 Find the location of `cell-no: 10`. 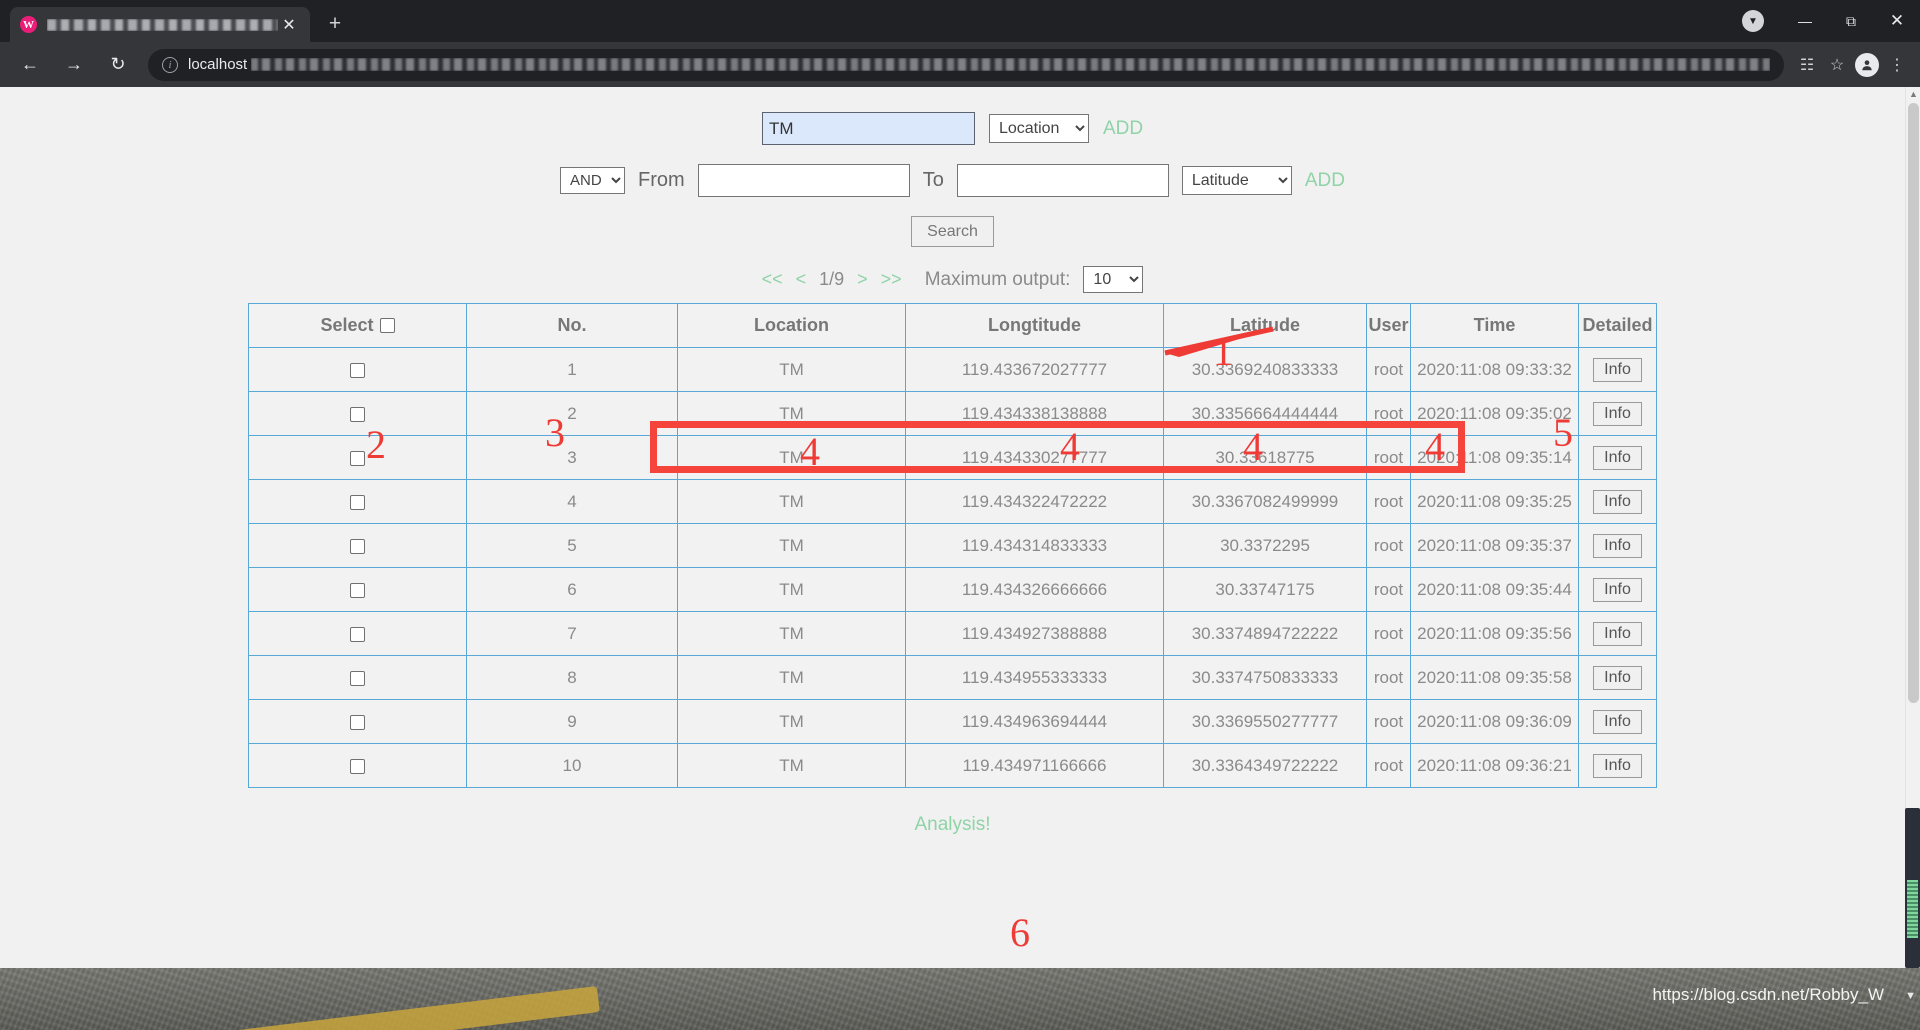

cell-no: 10 is located at coordinates (572, 765).